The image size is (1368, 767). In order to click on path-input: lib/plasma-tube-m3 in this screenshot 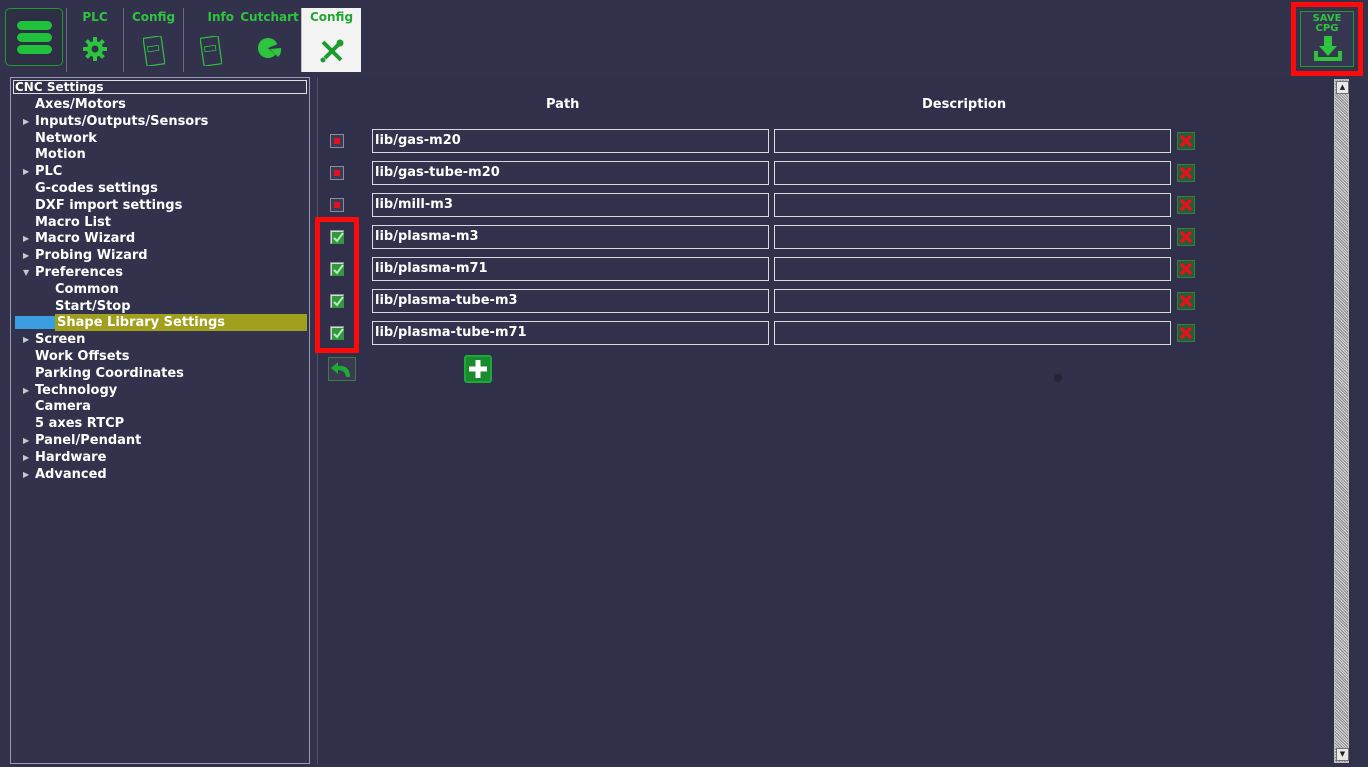, I will do `click(570, 301)`.